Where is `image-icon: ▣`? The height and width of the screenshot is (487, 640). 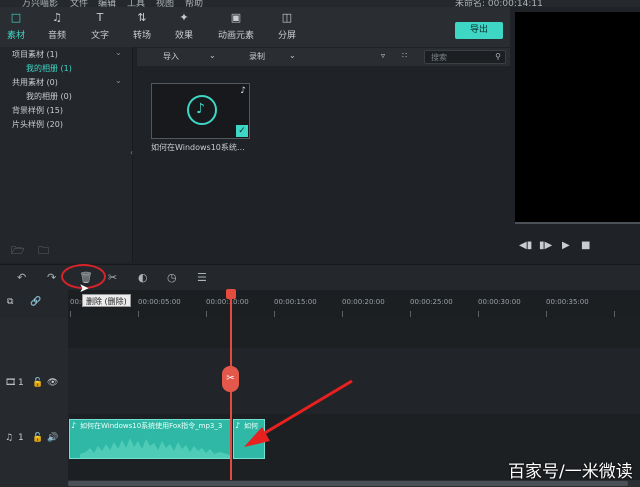 image-icon: ▣ is located at coordinates (236, 17).